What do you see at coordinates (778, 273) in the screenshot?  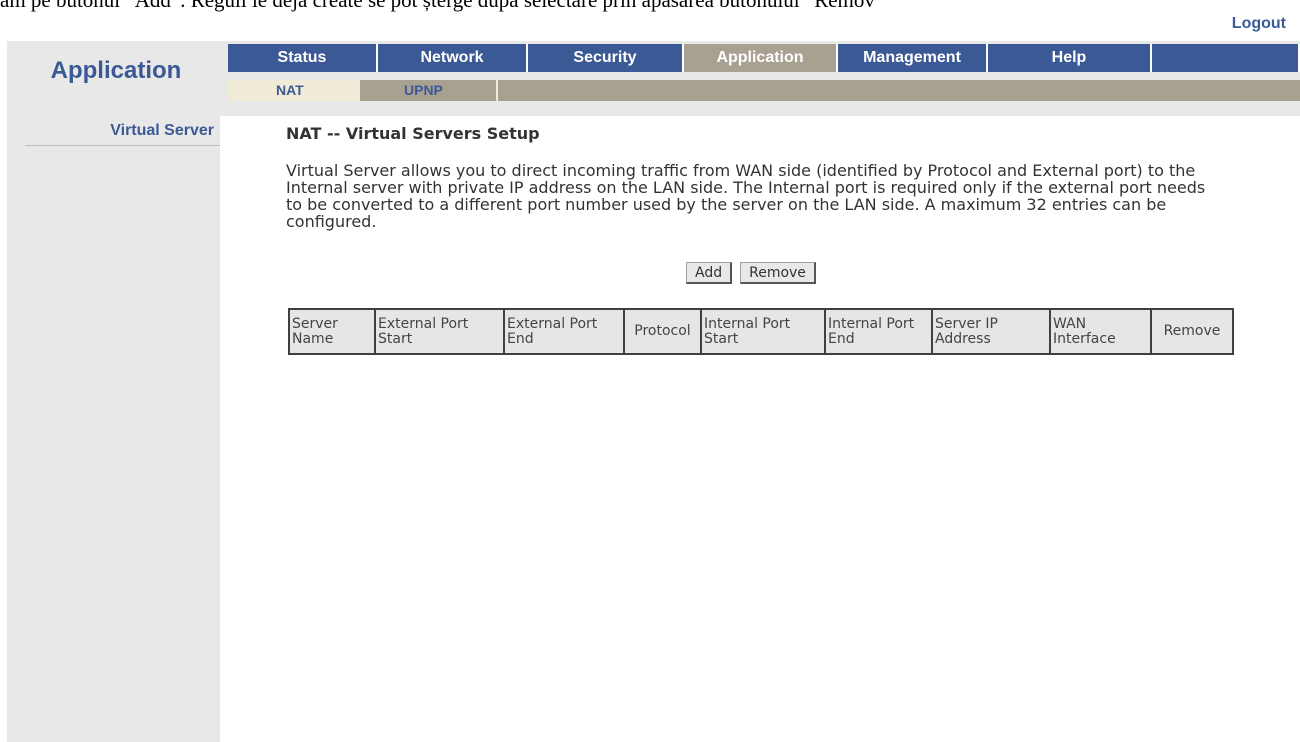 I see `remove-button: Remove` at bounding box center [778, 273].